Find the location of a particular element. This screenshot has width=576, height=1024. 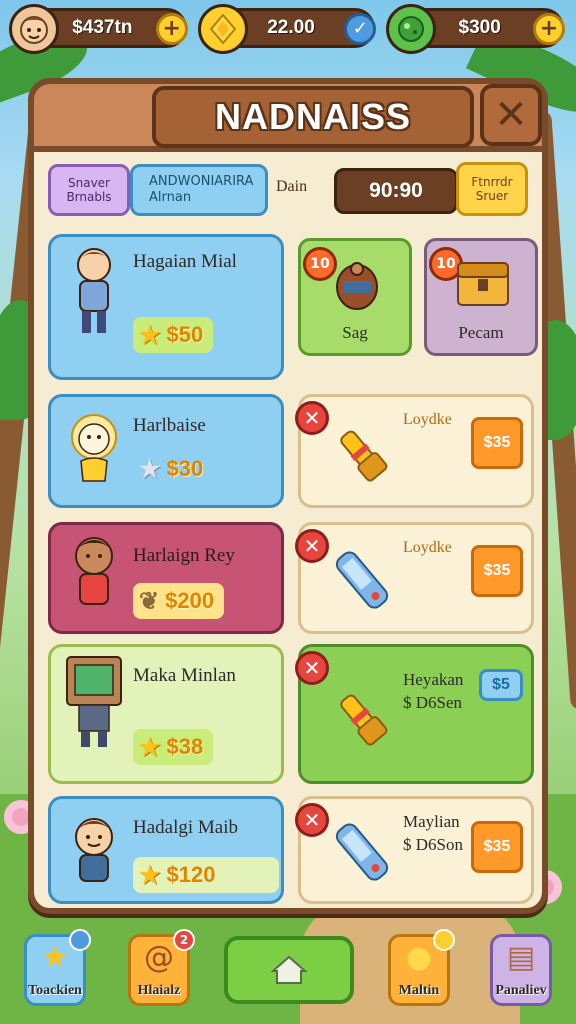

character-card: Hadalgi Maib ★ $120 is located at coordinates (166, 850).